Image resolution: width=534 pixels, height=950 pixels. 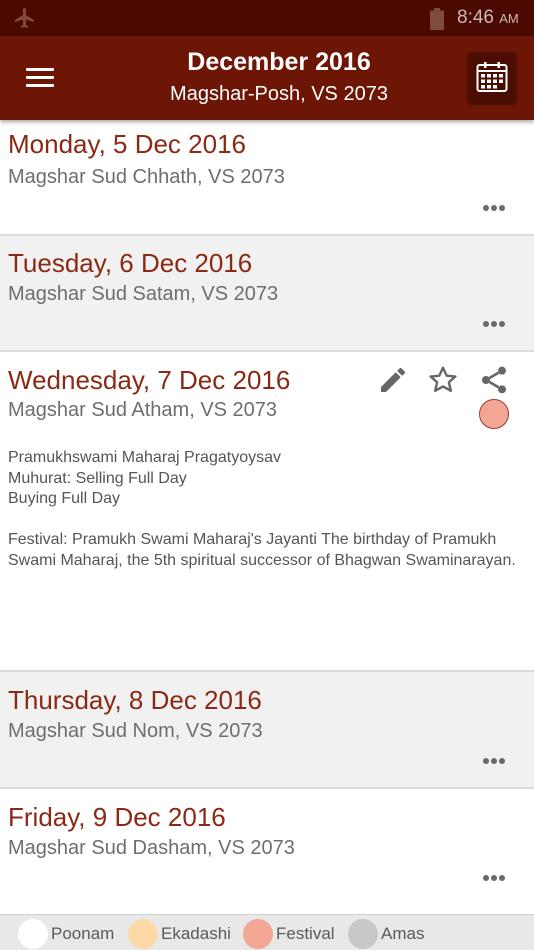 I want to click on legend-label: Poonam, so click(x=83, y=933).